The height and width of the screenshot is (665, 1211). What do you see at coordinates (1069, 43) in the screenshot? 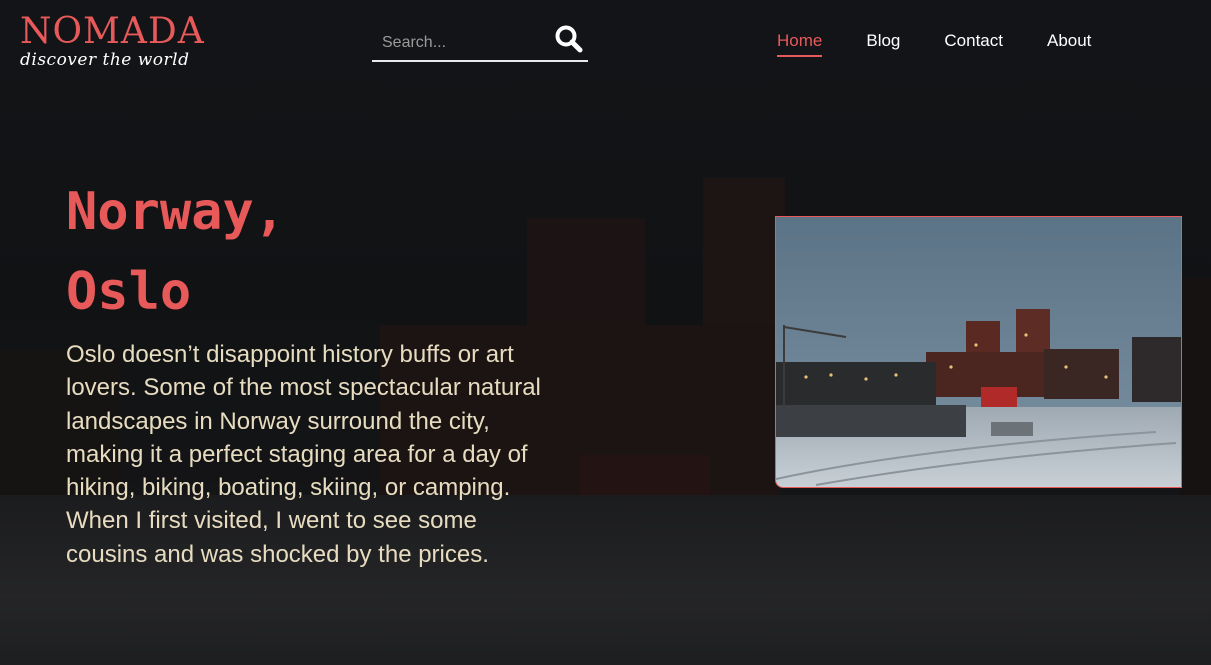
I see `nav-about: About` at bounding box center [1069, 43].